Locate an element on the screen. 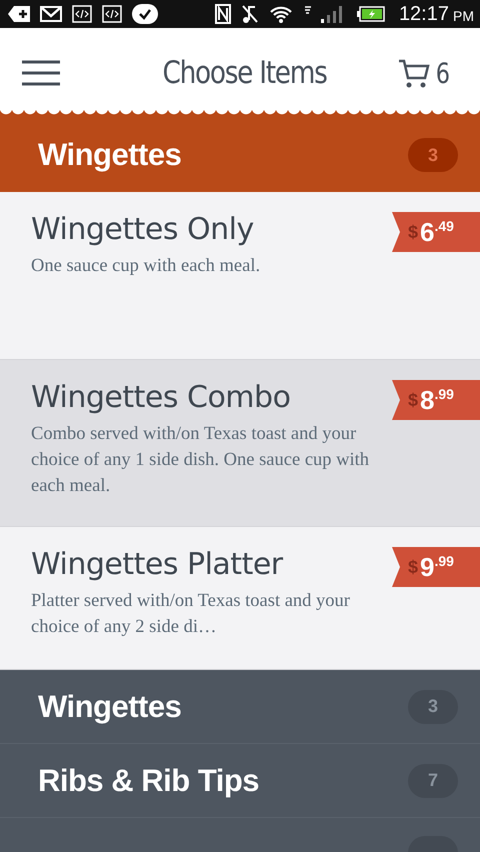 The width and height of the screenshot is (480, 852). category-row: Ribs & Rib Tips 7 is located at coordinates (240, 781).